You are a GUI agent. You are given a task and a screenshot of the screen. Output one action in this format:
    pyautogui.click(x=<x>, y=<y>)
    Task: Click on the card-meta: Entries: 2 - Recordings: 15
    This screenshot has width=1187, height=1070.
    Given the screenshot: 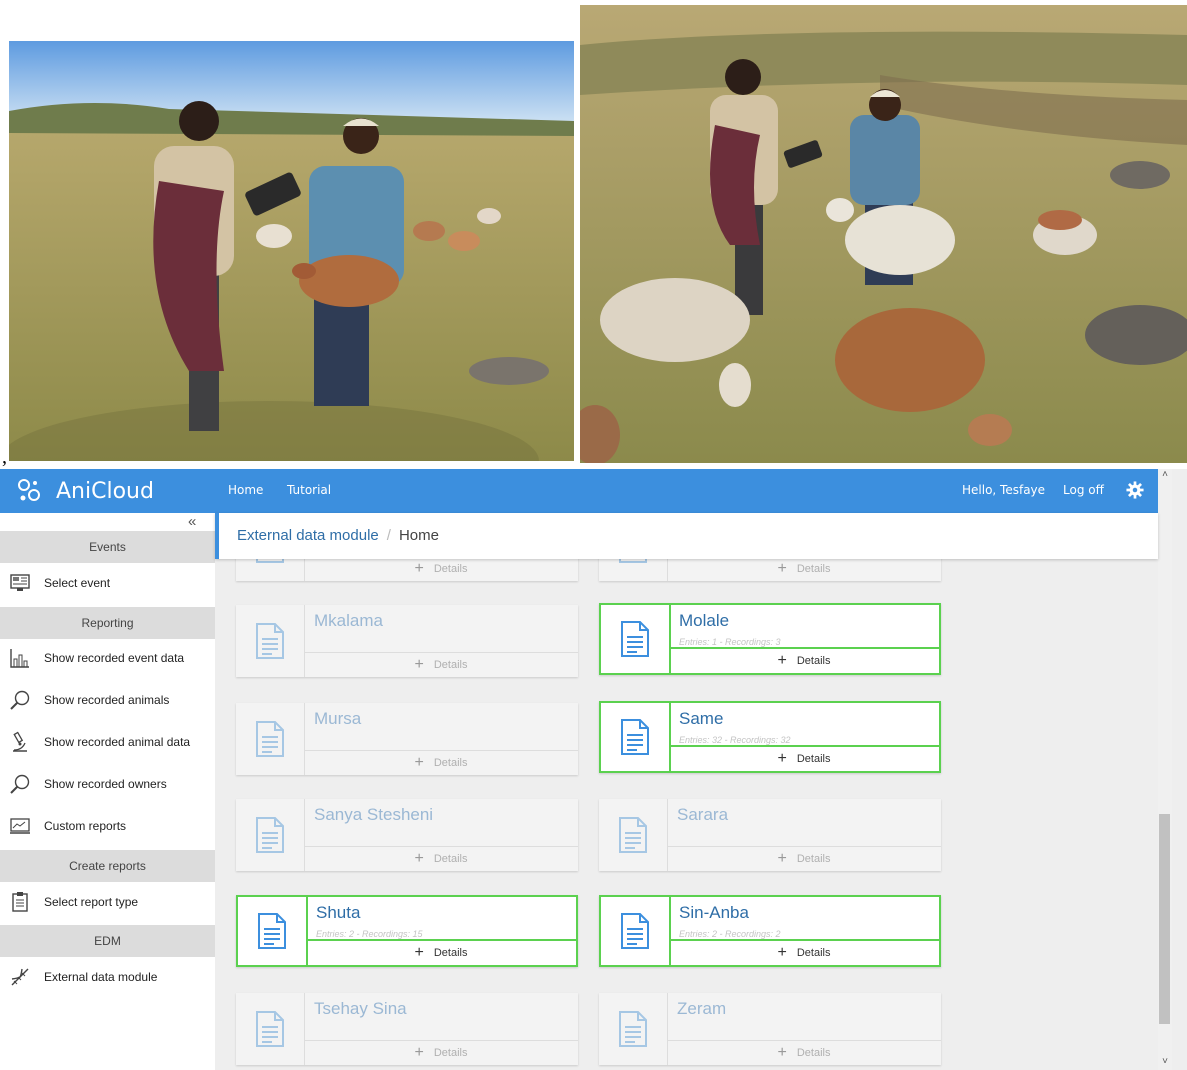 What is the action you would take?
    pyautogui.click(x=369, y=934)
    